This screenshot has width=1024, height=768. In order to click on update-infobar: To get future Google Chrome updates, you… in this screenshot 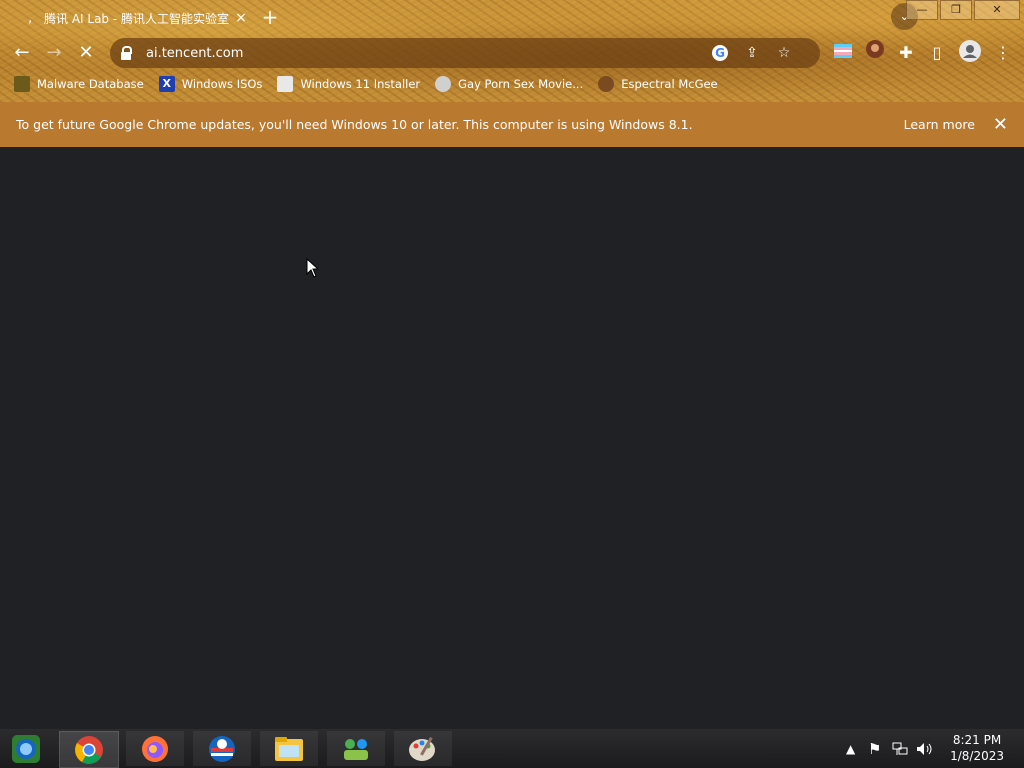, I will do `click(512, 125)`.